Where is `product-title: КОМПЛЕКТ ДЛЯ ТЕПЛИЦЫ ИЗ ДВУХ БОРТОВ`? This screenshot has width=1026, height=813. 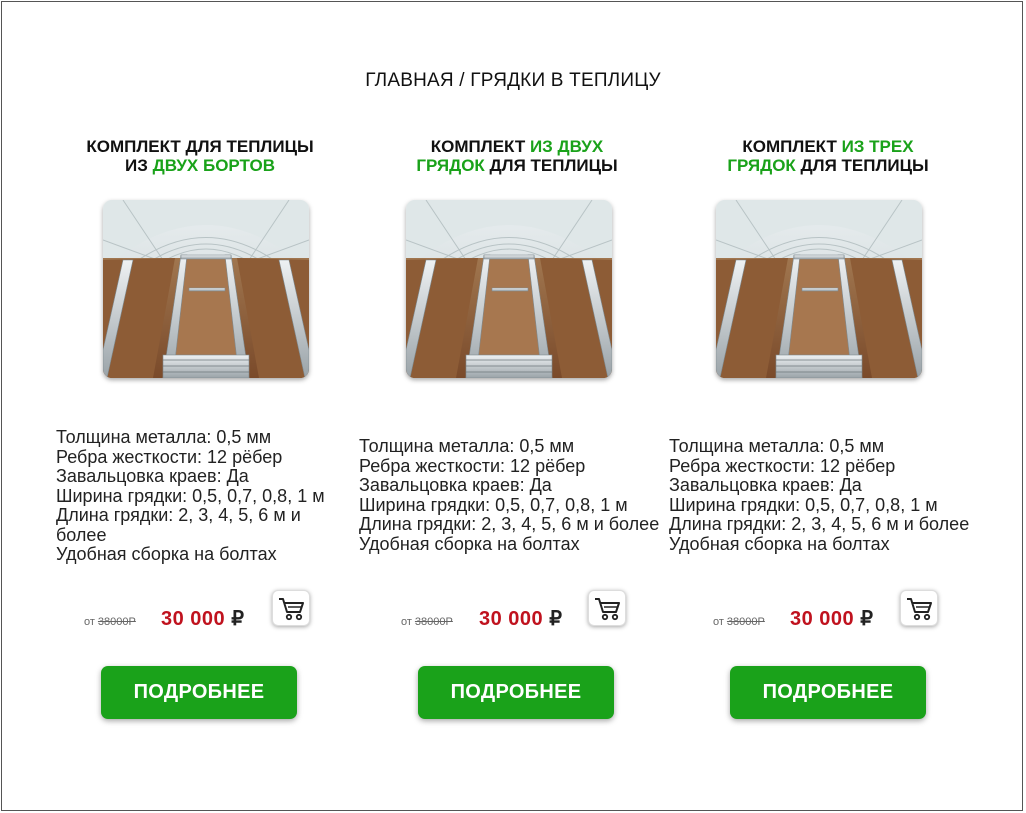
product-title: КОМПЛЕКТ ДЛЯ ТЕПЛИЦЫ ИЗ ДВУХ БОРТОВ is located at coordinates (200, 156).